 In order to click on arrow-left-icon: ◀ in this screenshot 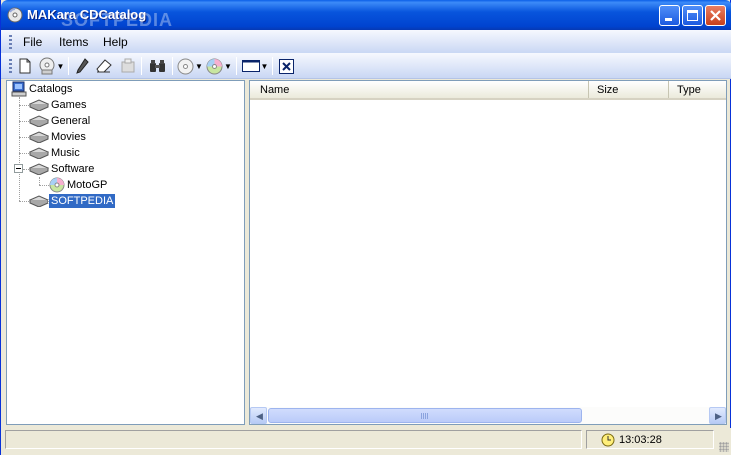, I will do `click(259, 416)`.